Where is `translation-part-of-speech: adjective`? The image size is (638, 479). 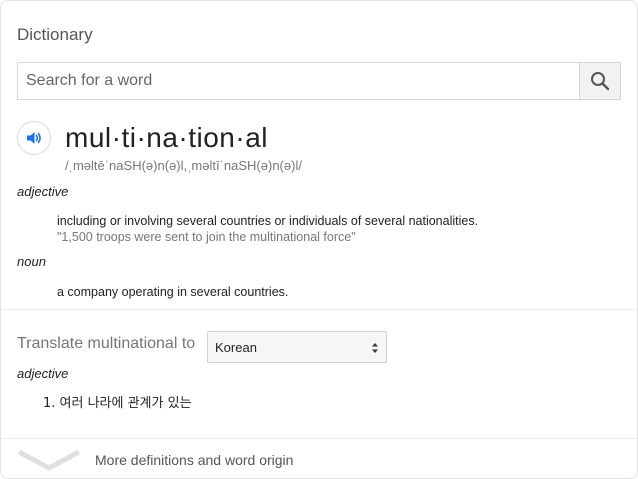 translation-part-of-speech: adjective is located at coordinates (43, 373).